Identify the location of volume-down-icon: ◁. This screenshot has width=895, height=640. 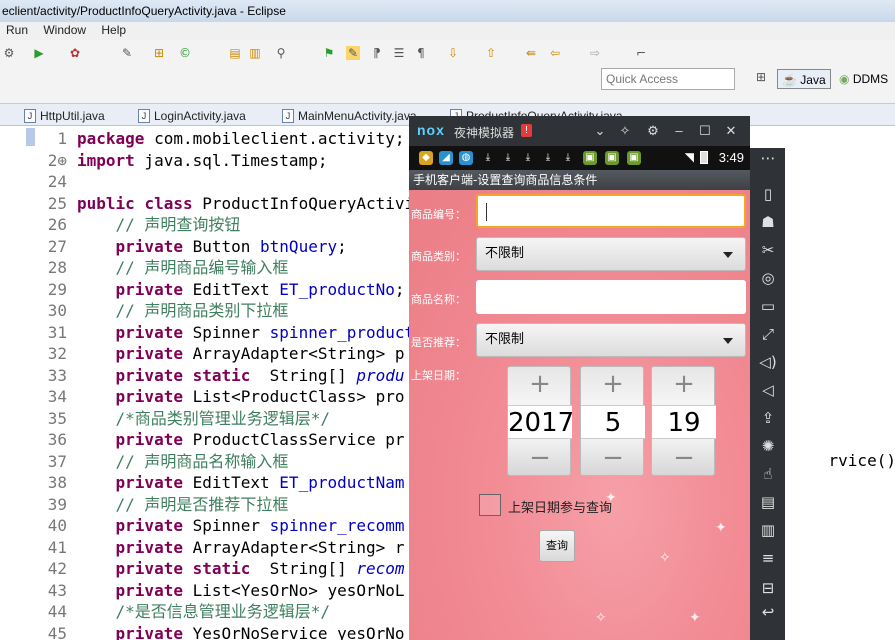
(768, 390).